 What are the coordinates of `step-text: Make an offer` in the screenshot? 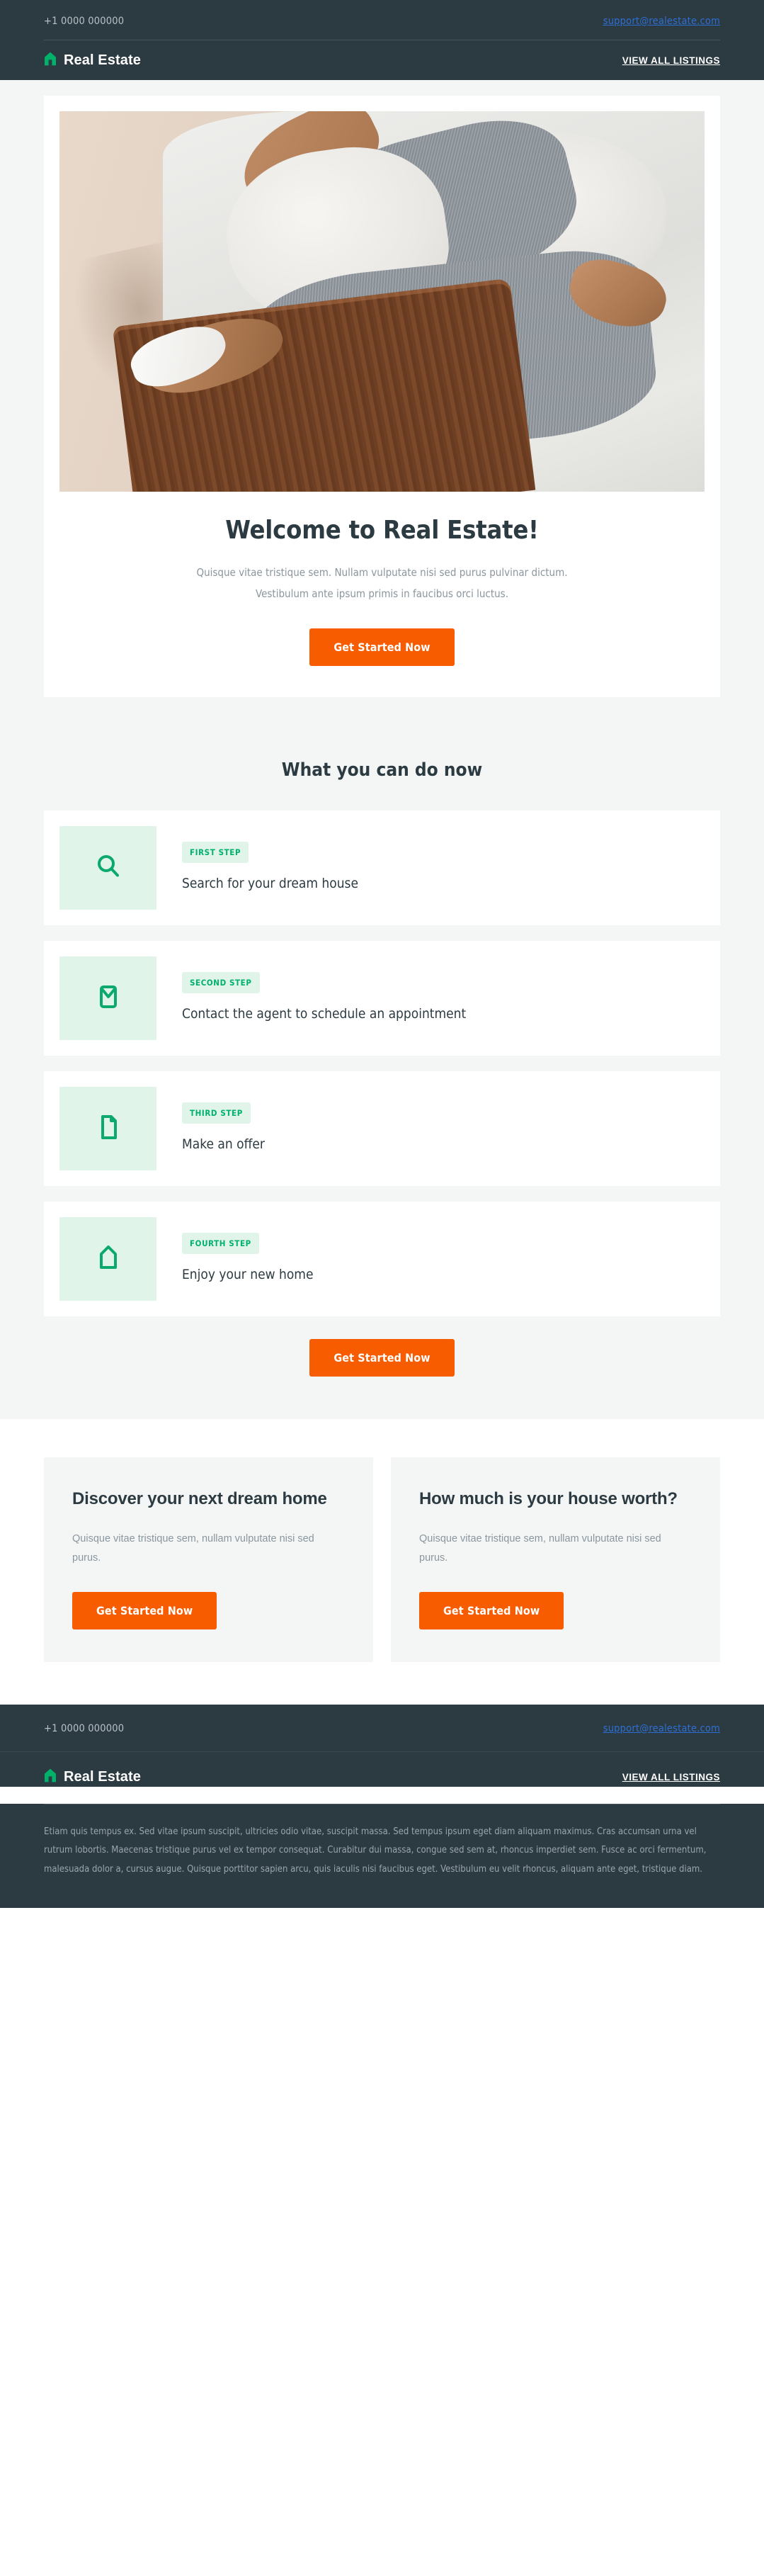 It's located at (223, 1144).